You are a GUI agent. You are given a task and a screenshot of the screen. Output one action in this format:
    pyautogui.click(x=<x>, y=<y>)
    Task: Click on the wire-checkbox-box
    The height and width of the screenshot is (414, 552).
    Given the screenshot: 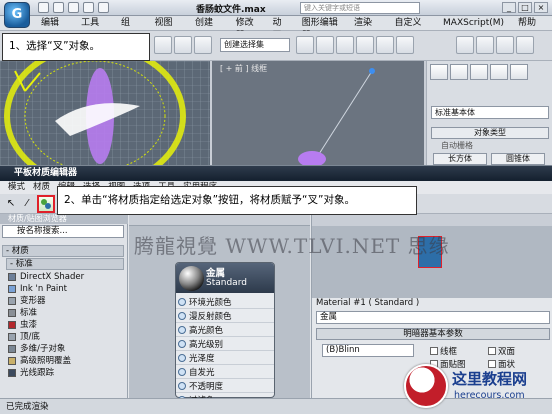 What is the action you would take?
    pyautogui.click(x=434, y=351)
    